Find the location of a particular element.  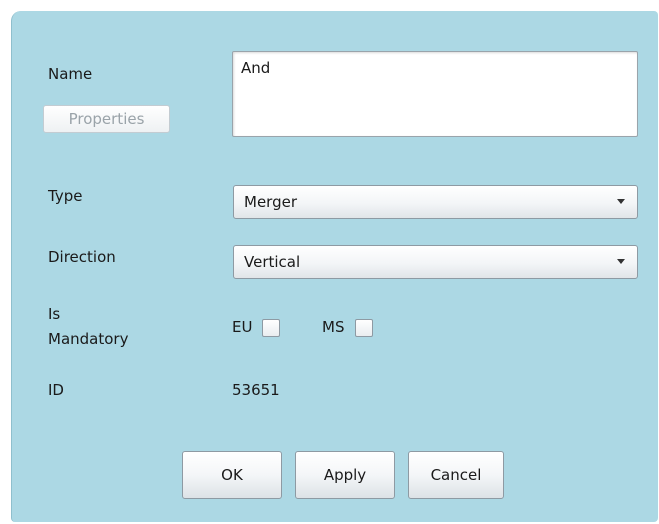

id-label: ID is located at coordinates (56, 390).